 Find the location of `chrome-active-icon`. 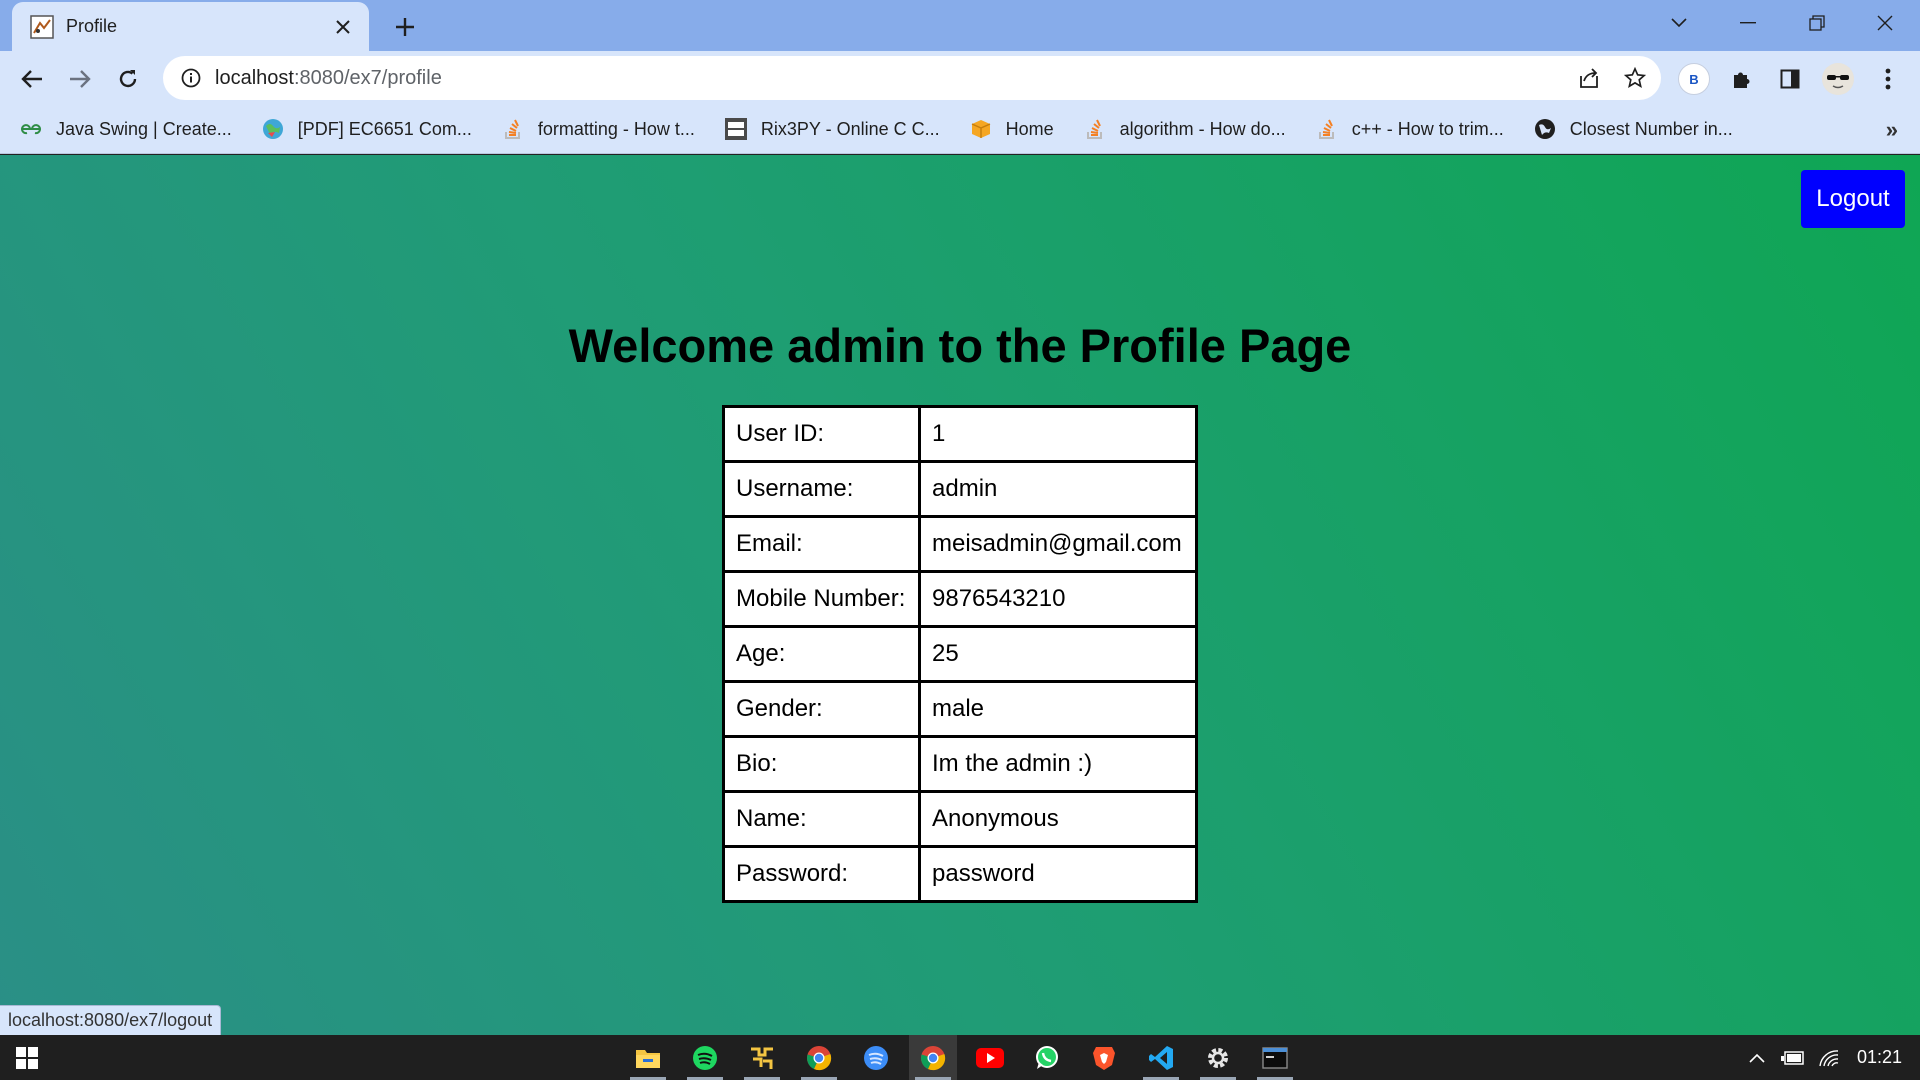

chrome-active-icon is located at coordinates (933, 1057).